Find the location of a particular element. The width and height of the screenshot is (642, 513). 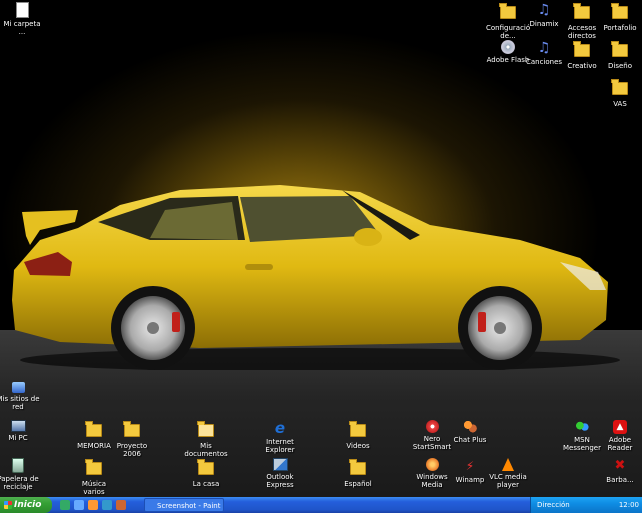

network-icon is located at coordinates (18, 387).